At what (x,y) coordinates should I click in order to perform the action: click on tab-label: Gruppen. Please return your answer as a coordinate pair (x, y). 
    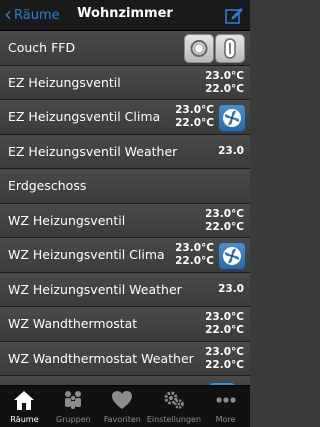
    Looking at the image, I should click on (73, 419).